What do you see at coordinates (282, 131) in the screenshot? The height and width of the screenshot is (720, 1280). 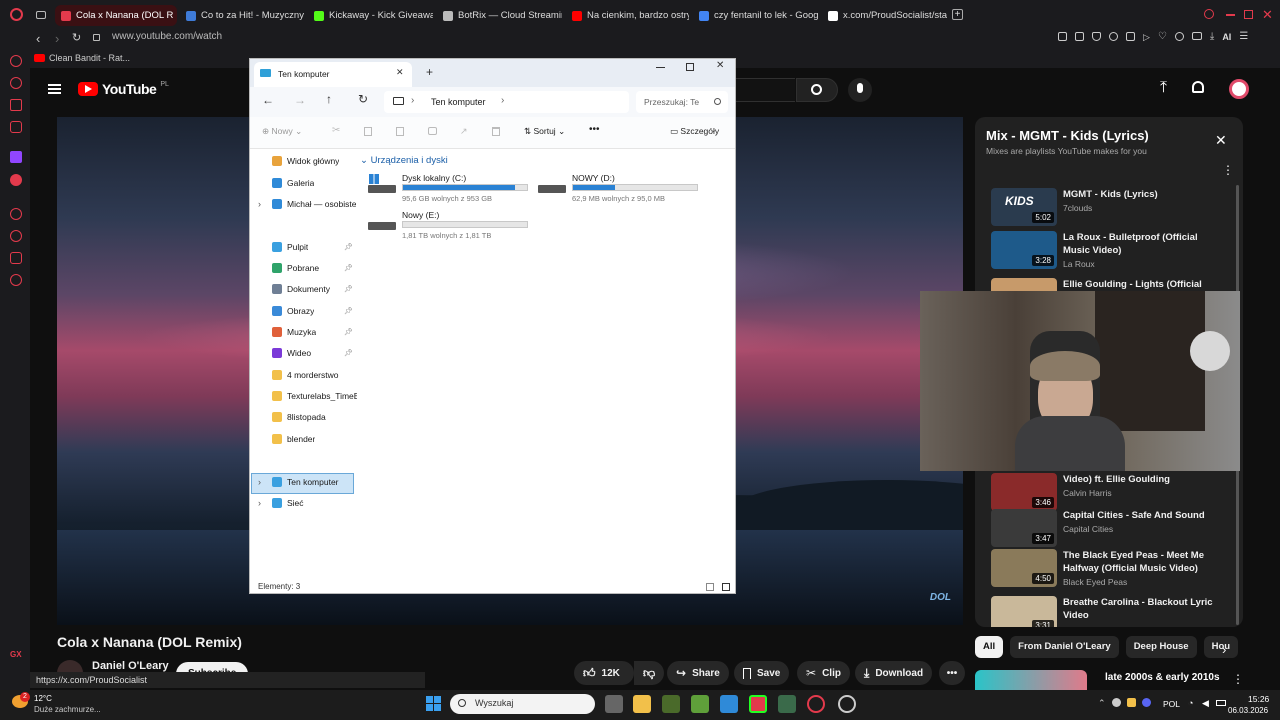 I see `new-item-button: ⊕ Nowy ⌄` at bounding box center [282, 131].